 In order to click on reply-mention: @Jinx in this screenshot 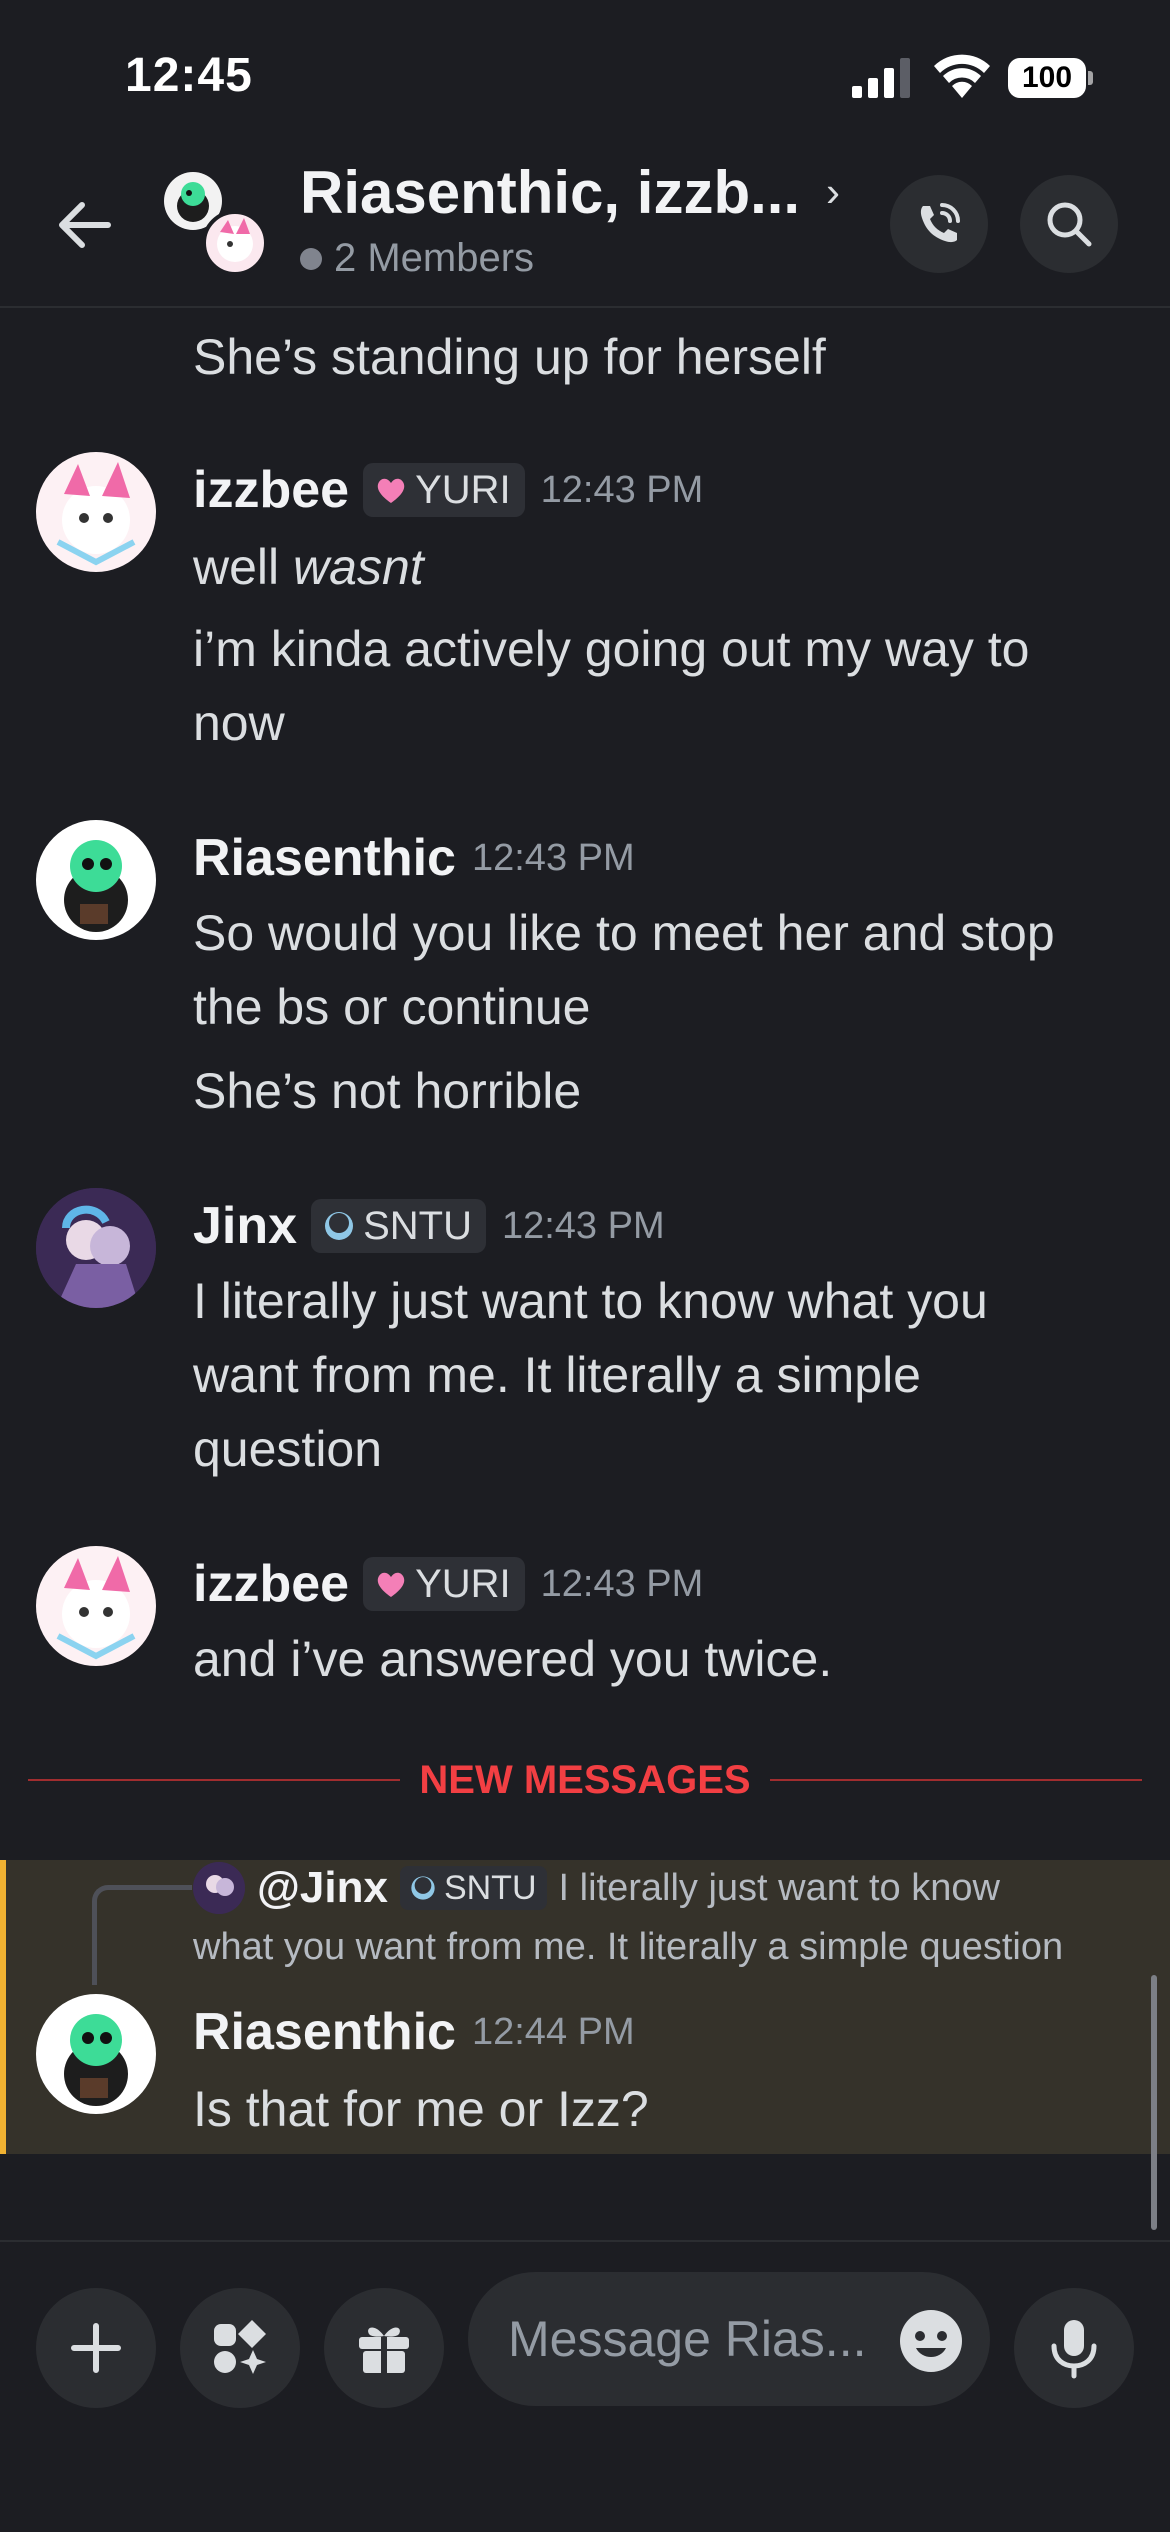, I will do `click(322, 1888)`.